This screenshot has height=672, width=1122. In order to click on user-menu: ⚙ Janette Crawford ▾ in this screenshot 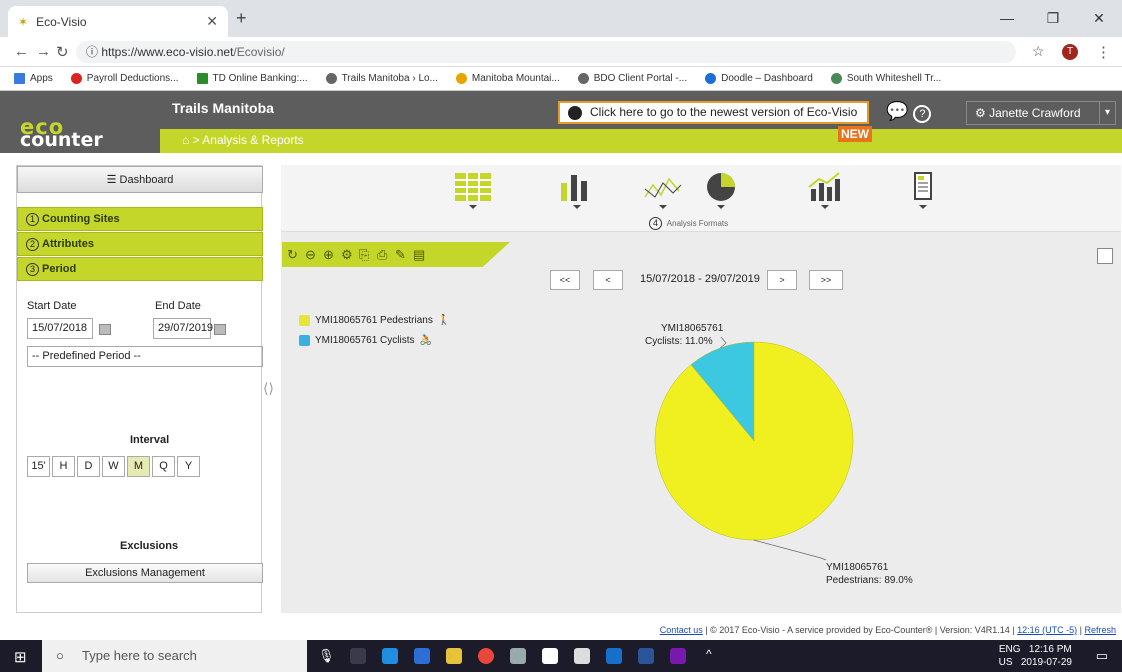, I will do `click(1041, 113)`.